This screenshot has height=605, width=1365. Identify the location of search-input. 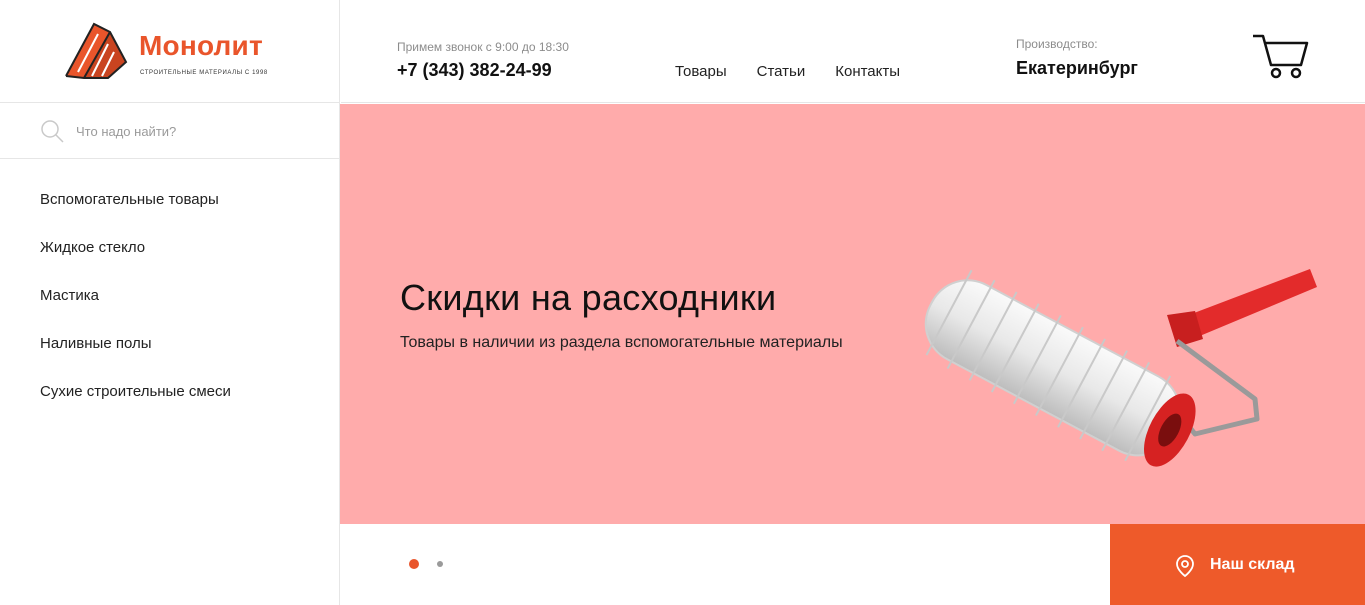
(191, 131).